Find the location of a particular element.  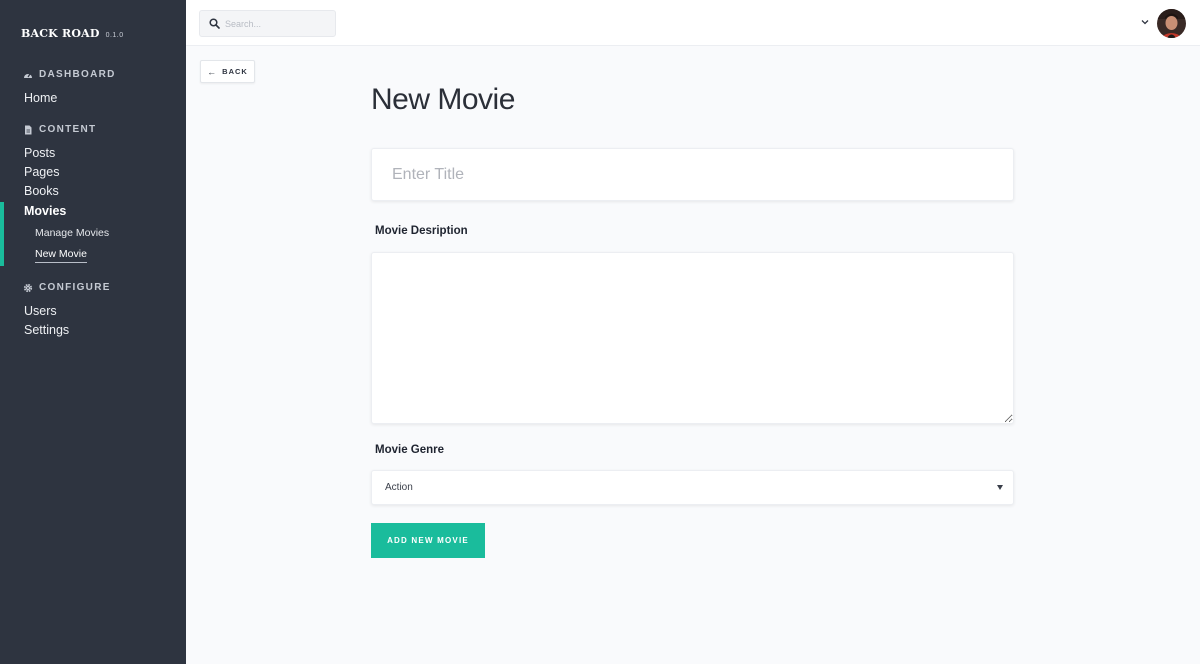

page-title: New Movie is located at coordinates (443, 99).